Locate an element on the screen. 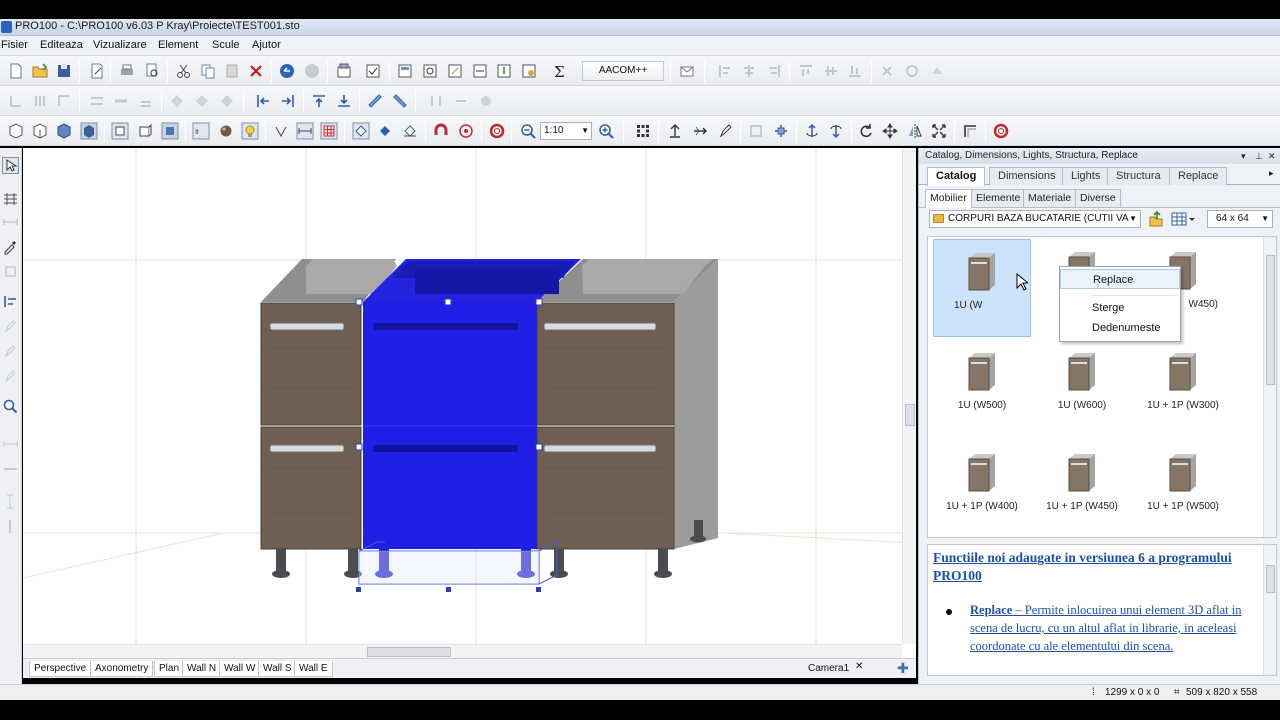 This screenshot has width=1280, height=720. menu-scule: Scule is located at coordinates (226, 45).